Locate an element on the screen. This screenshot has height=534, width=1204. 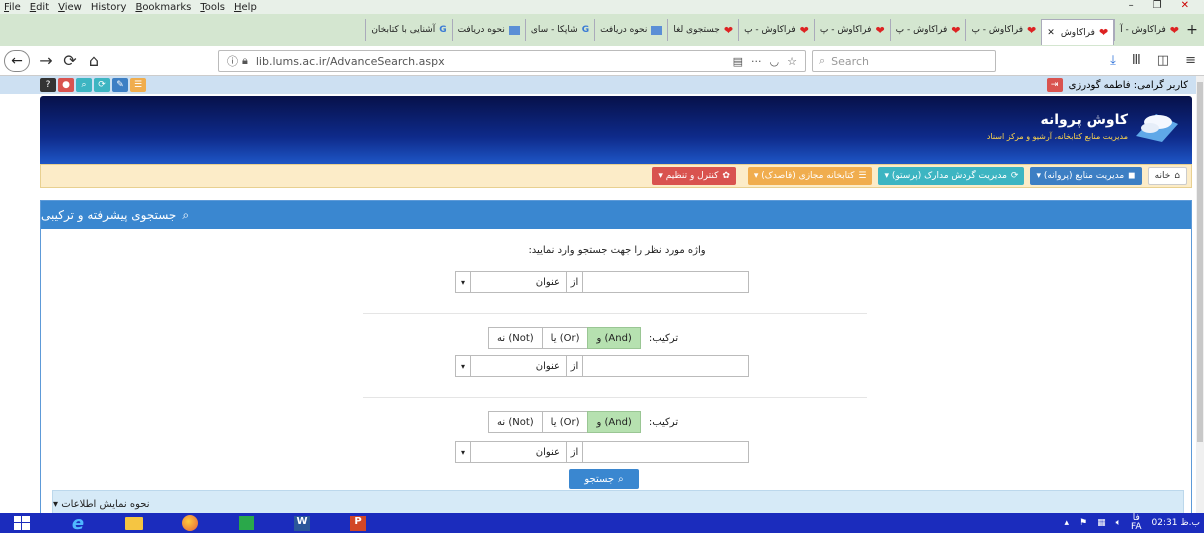
new-tab-icon: + is located at coordinates (1192, 30).